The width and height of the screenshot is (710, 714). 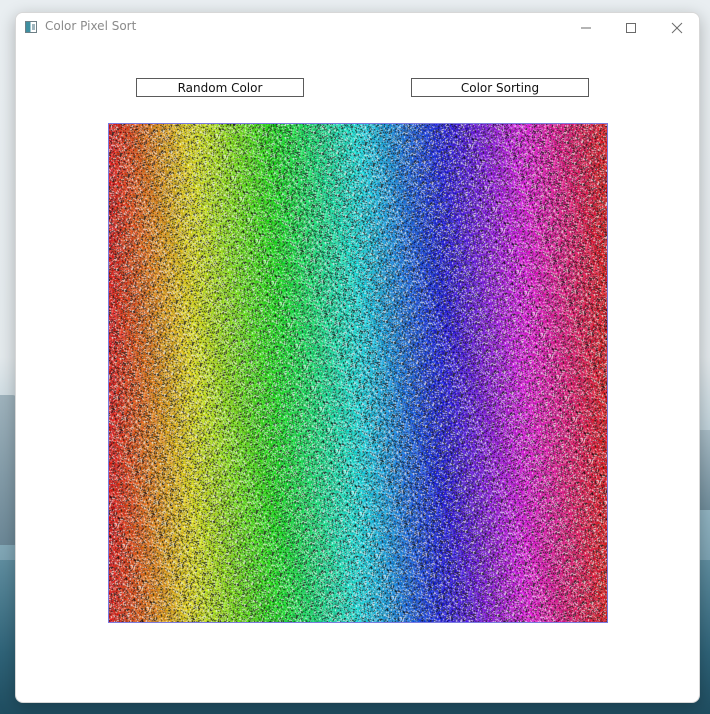 I want to click on random-color-button: Random Color, so click(x=220, y=87).